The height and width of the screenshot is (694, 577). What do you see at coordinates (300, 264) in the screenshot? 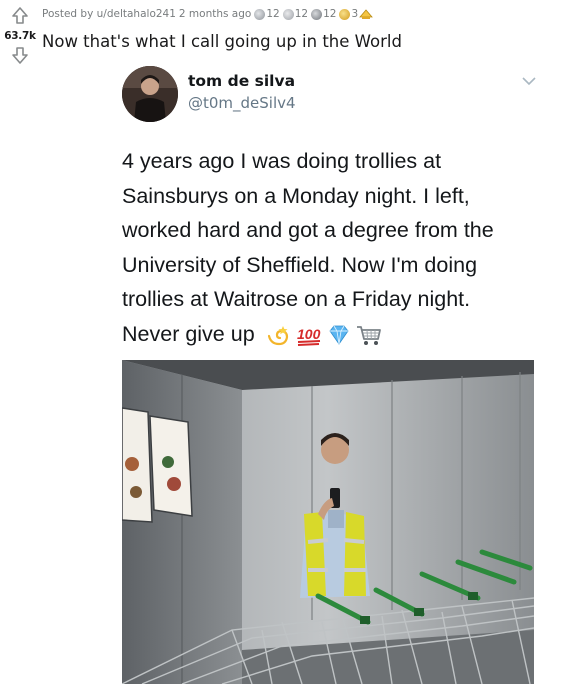
I see `tweet-line: University of Sheffield. Now I'm doing` at bounding box center [300, 264].